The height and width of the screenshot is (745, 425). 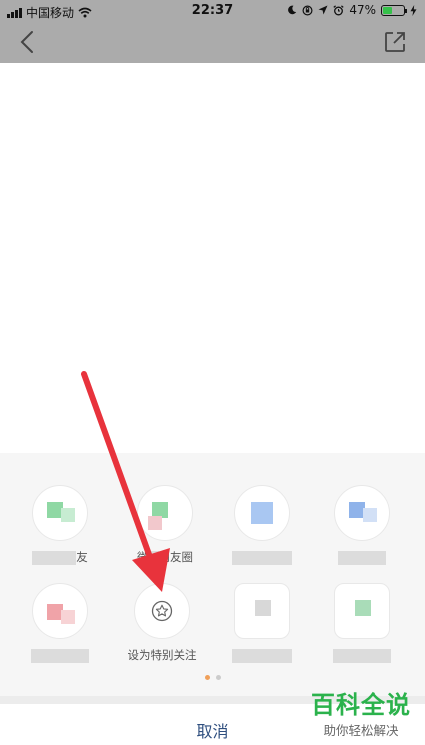 What do you see at coordinates (361, 705) in the screenshot?
I see `watermark-title: 百科全说` at bounding box center [361, 705].